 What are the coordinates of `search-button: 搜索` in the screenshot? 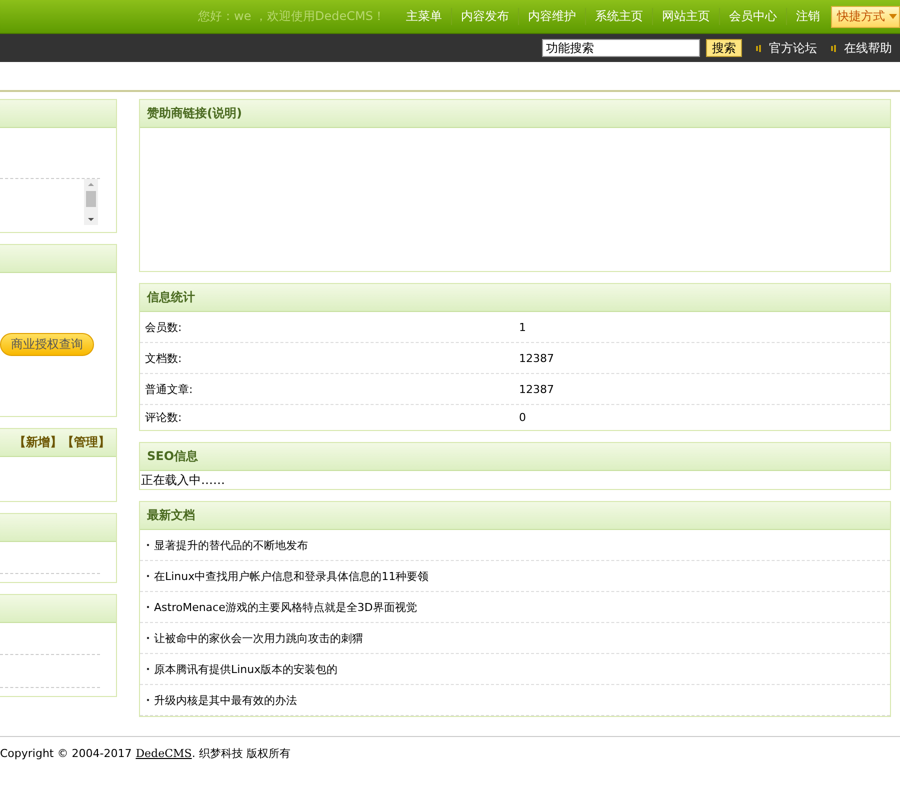 It's located at (724, 48).